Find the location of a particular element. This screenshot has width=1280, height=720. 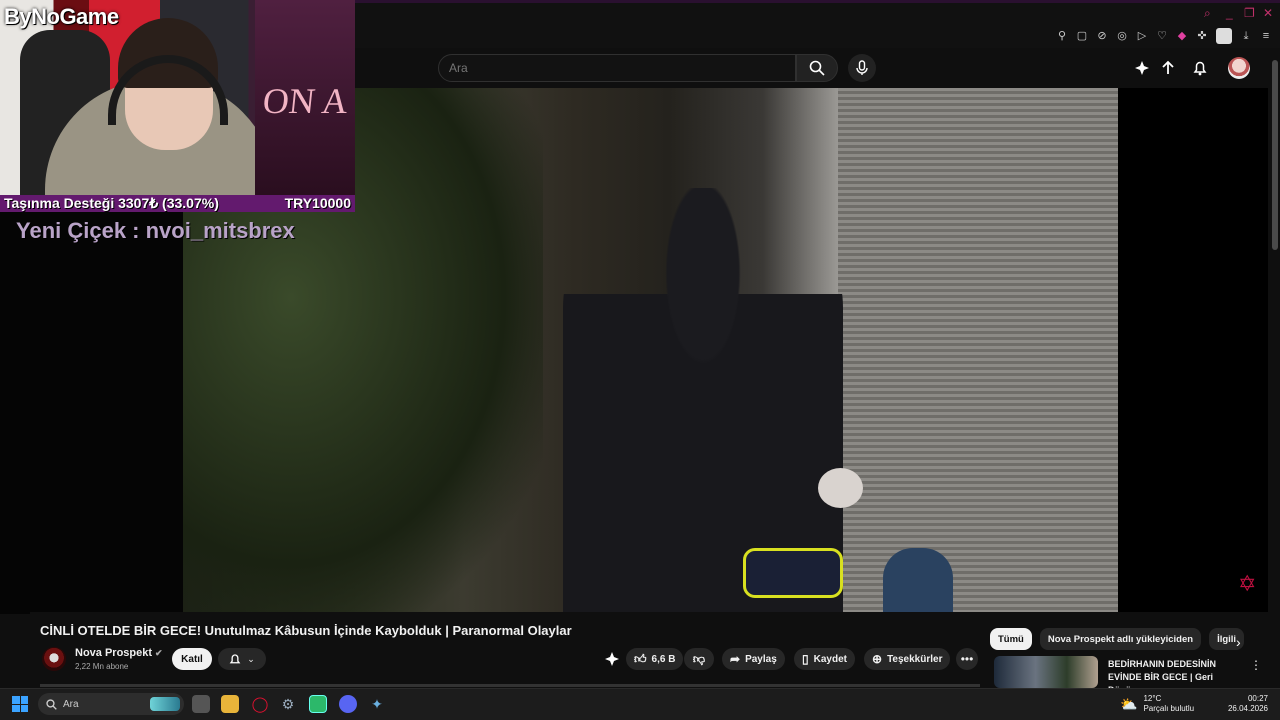

share-button: ➦ Paylaş is located at coordinates (753, 659).